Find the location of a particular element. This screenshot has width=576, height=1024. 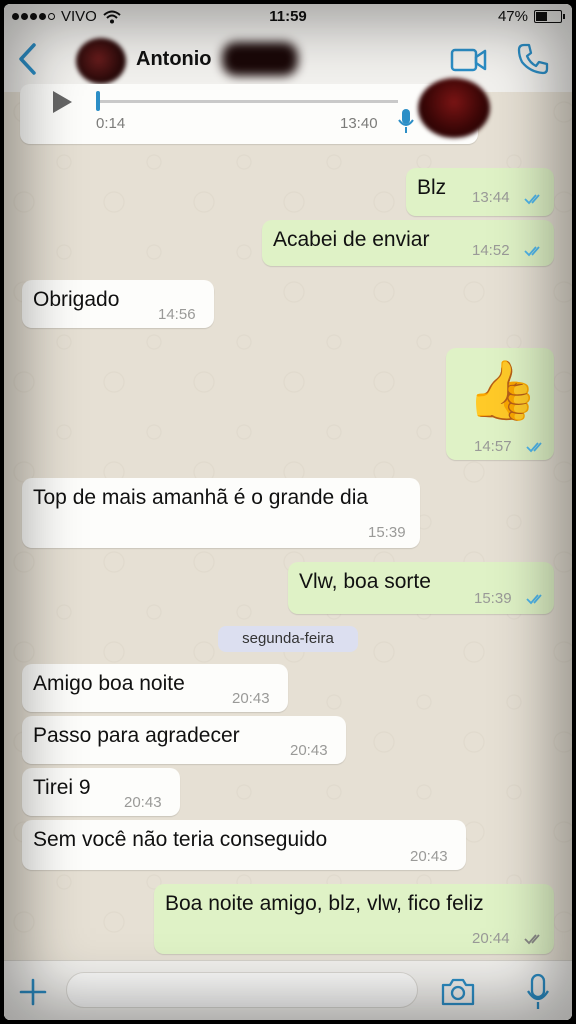

date-separator: segunda-feira is located at coordinates (288, 639).